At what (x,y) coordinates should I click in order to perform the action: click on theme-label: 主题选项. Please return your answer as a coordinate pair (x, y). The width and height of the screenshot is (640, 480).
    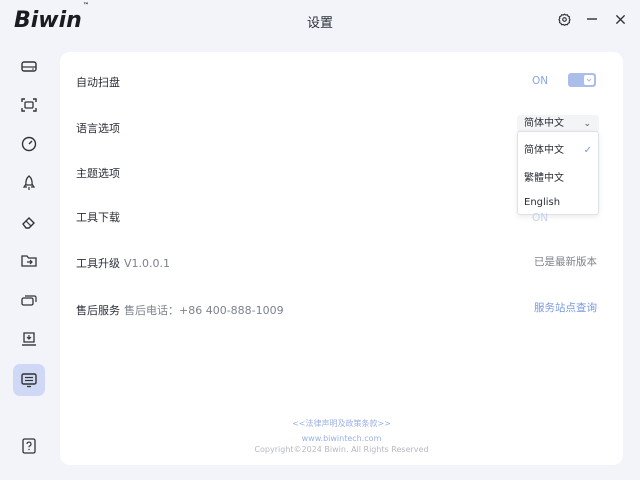
    Looking at the image, I should click on (98, 173).